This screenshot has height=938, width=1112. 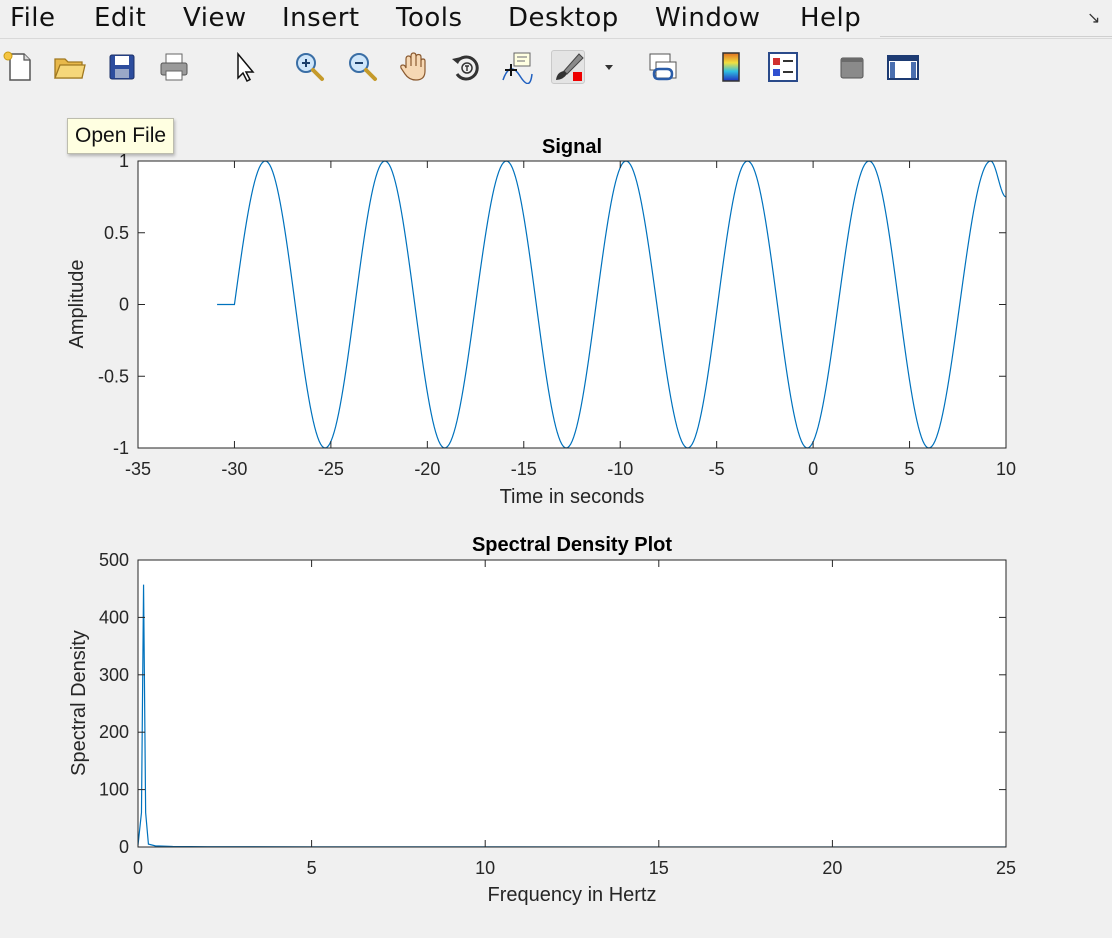 What do you see at coordinates (362, 67) in the screenshot?
I see `zoom-out-icon` at bounding box center [362, 67].